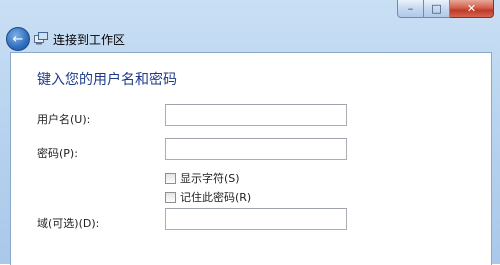 This screenshot has height=265, width=500. I want to click on navigation-bar: ← 连接到工作区, so click(250, 39).